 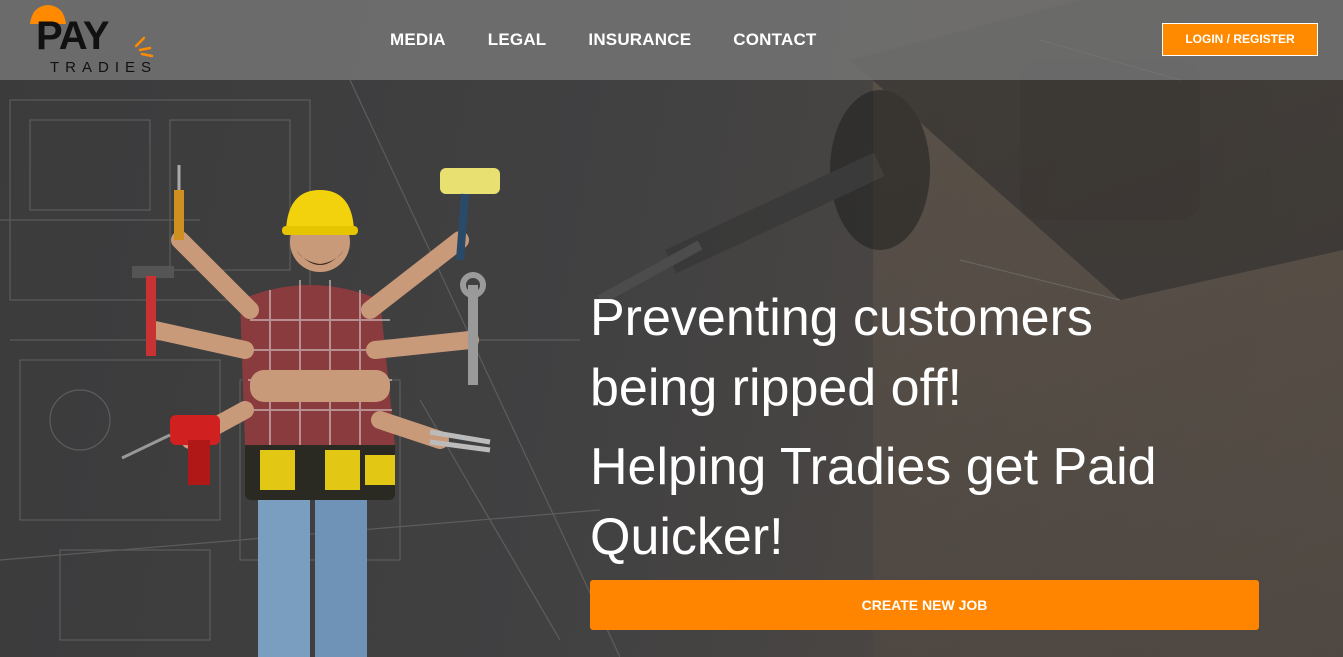 I want to click on nav-item-insurance: INSURANCE, so click(x=639, y=40).